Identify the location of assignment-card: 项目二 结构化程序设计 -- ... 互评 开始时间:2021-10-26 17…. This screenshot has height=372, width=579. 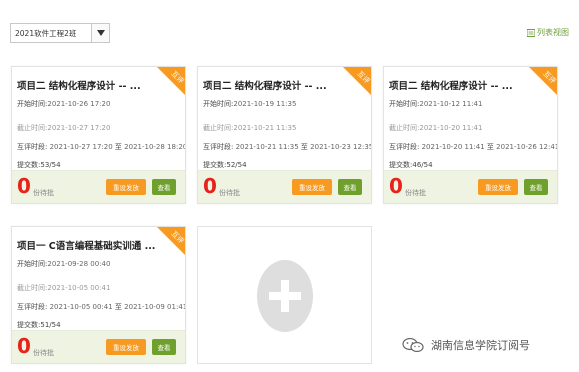
(98, 135).